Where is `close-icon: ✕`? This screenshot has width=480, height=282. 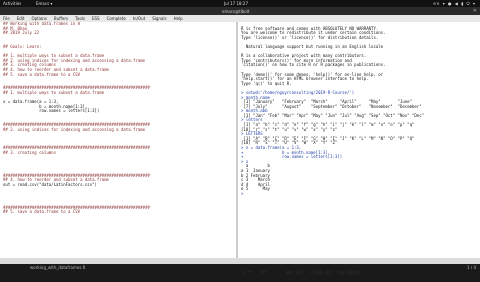
close-icon: ✕ is located at coordinates (475, 11).